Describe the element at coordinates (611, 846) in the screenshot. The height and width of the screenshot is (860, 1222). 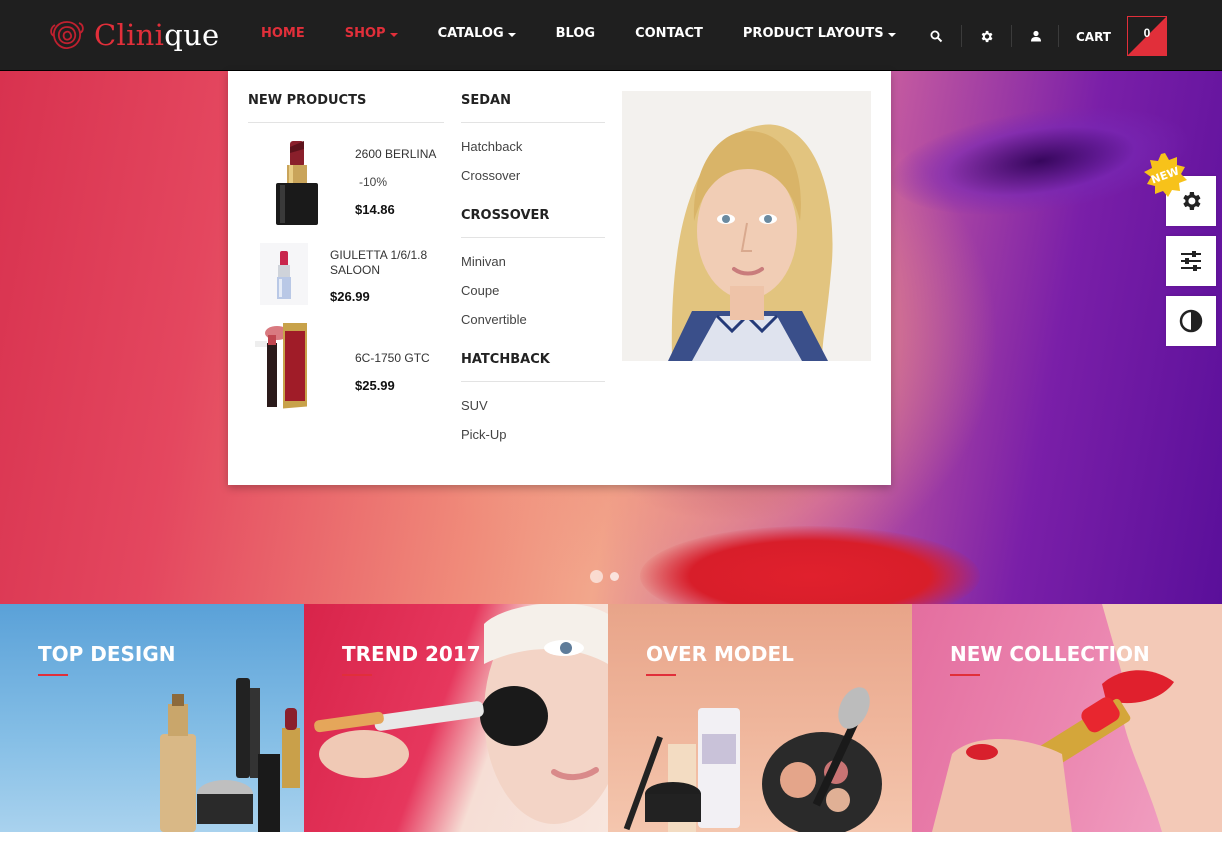
I see `page-bottom-space` at that location.